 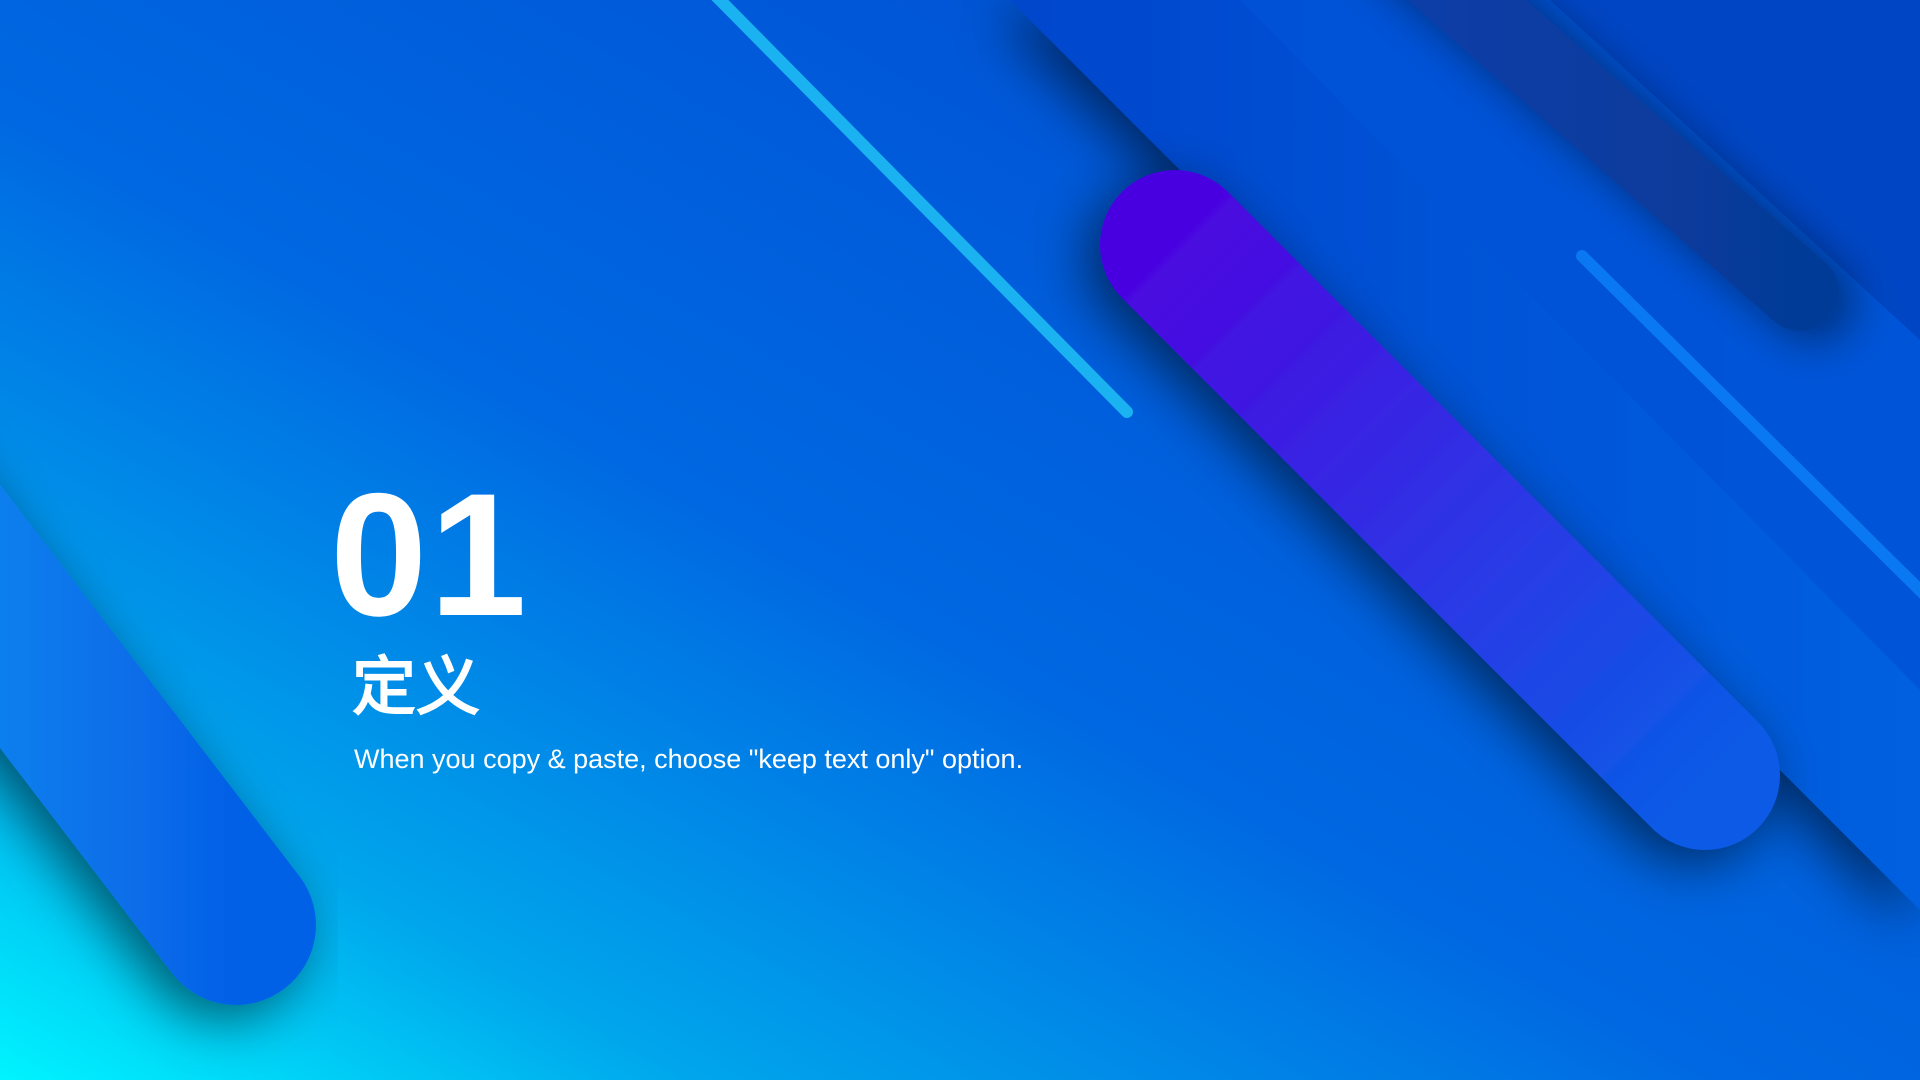 What do you see at coordinates (416, 687) in the screenshot?
I see `section-title: 定义` at bounding box center [416, 687].